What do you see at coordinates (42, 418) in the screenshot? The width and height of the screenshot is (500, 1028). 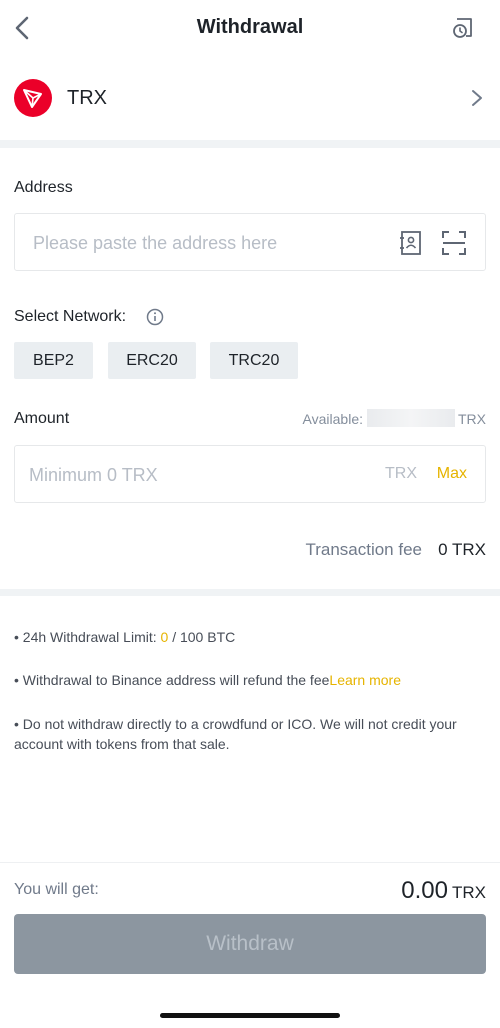 I see `amount-label: Amount` at bounding box center [42, 418].